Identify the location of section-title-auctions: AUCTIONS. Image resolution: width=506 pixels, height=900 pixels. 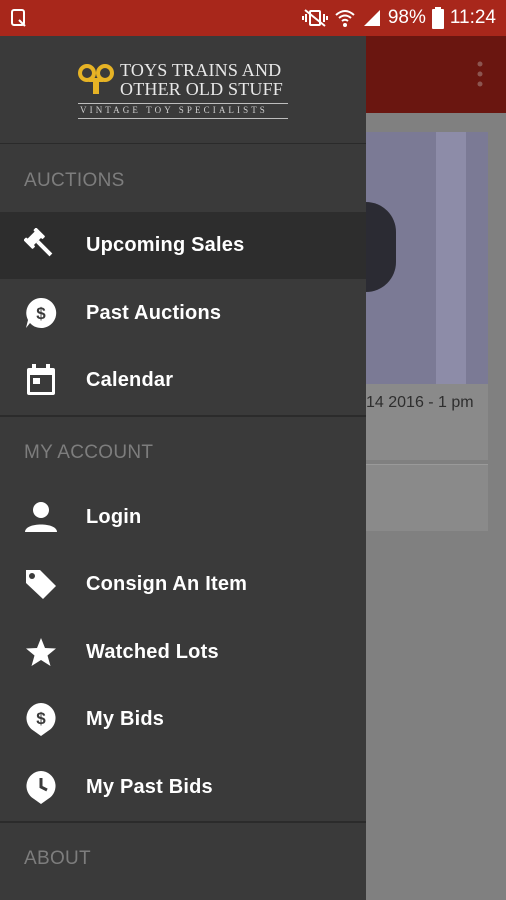
(74, 180).